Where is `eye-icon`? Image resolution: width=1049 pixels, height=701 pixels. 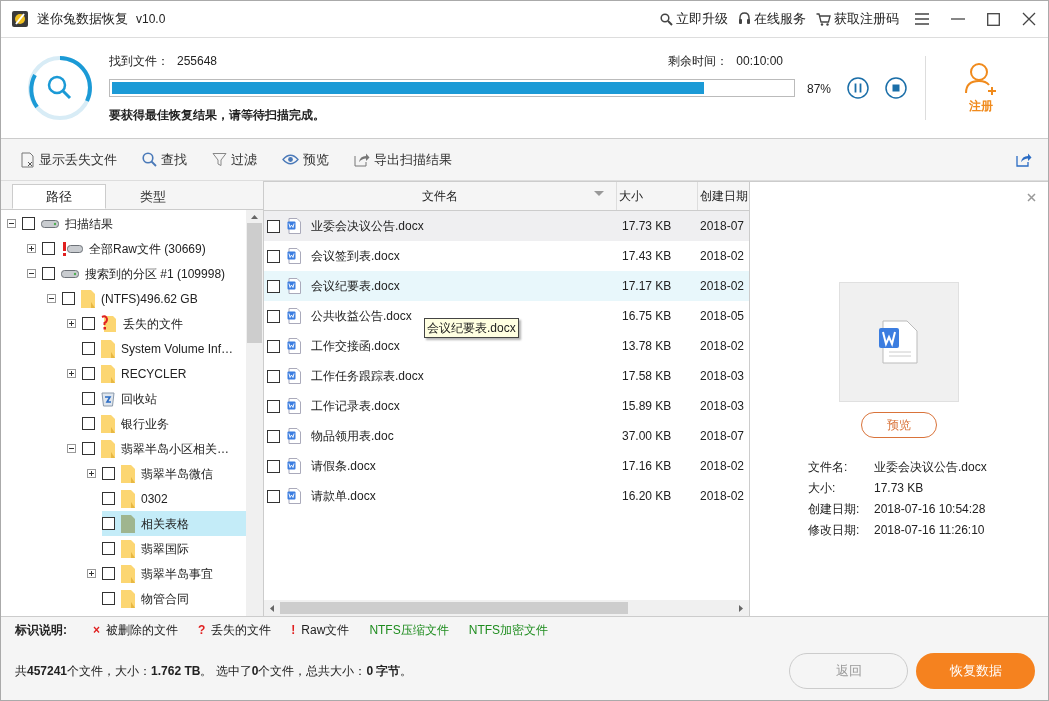 eye-icon is located at coordinates (290, 159).